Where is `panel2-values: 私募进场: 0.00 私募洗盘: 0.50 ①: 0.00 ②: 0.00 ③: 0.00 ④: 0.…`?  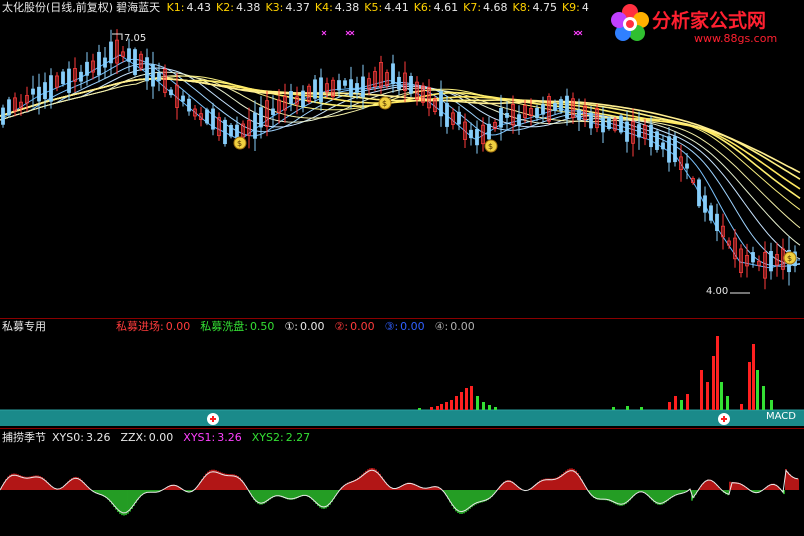
panel2-values: 私募进场: 0.00 私募洗盘: 0.50 ①: 0.00 ②: 0.00 ③: 0.00 ④: 0.… is located at coordinates (300, 326).